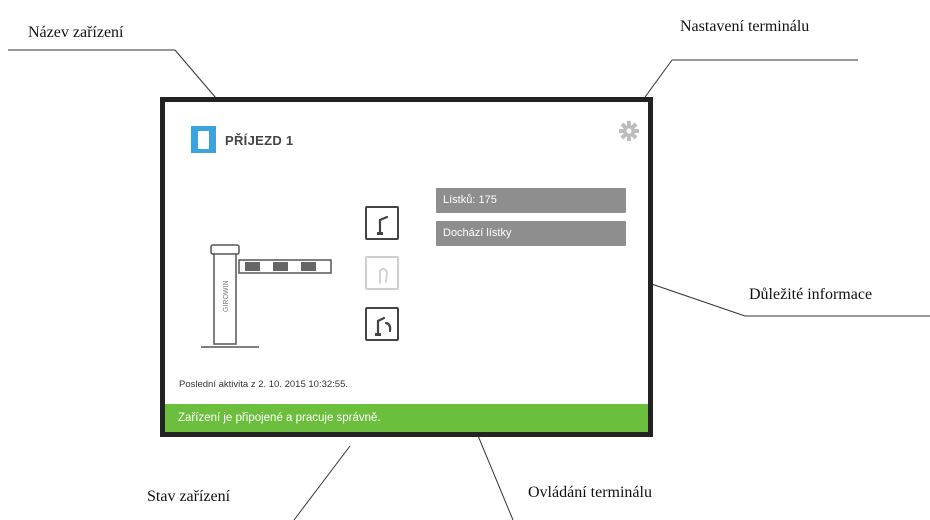  I want to click on status-bar: Zařízení je připojené a pracuje správně., so click(406, 418).